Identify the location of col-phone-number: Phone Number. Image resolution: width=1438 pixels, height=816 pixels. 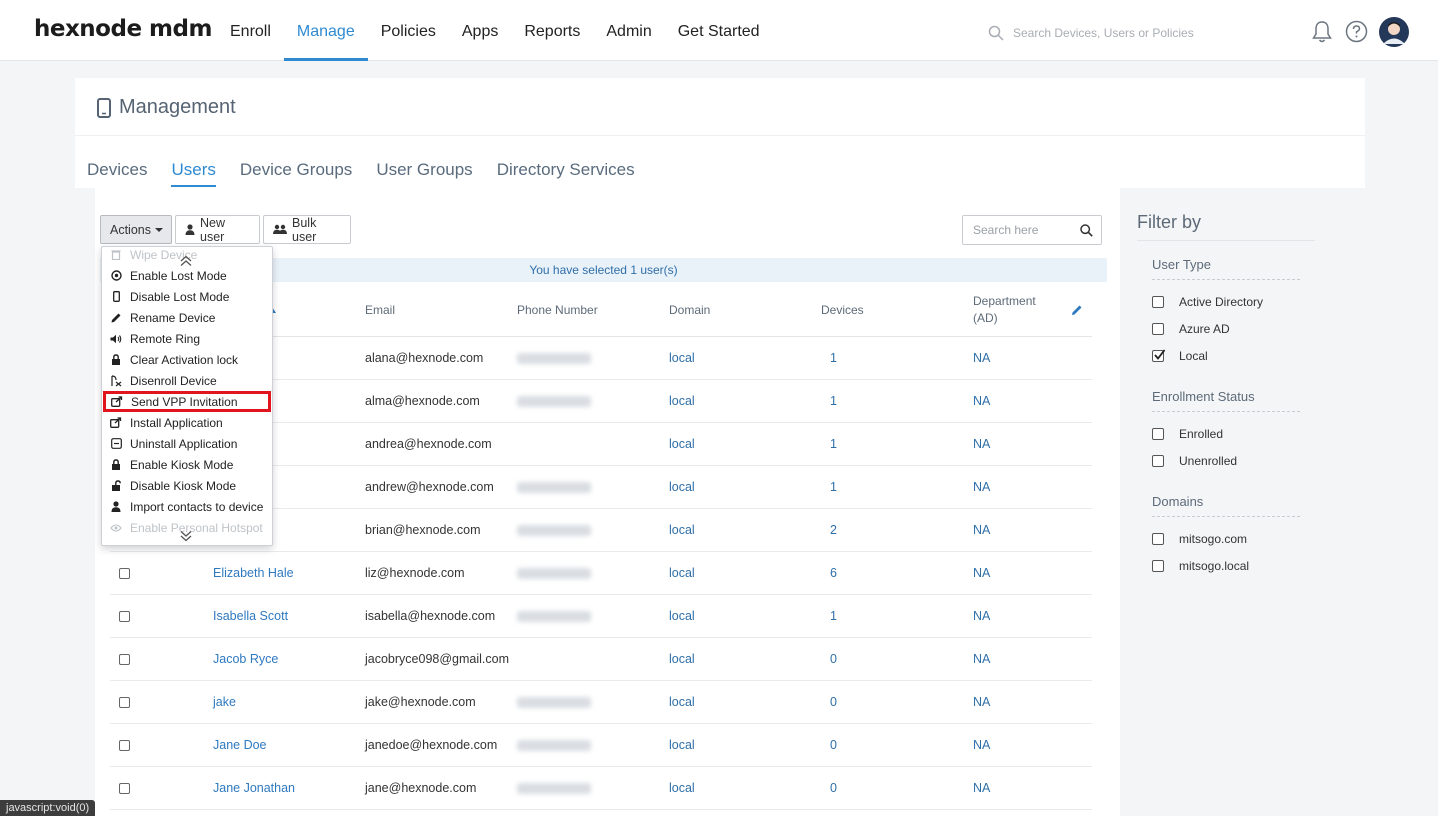
(557, 309).